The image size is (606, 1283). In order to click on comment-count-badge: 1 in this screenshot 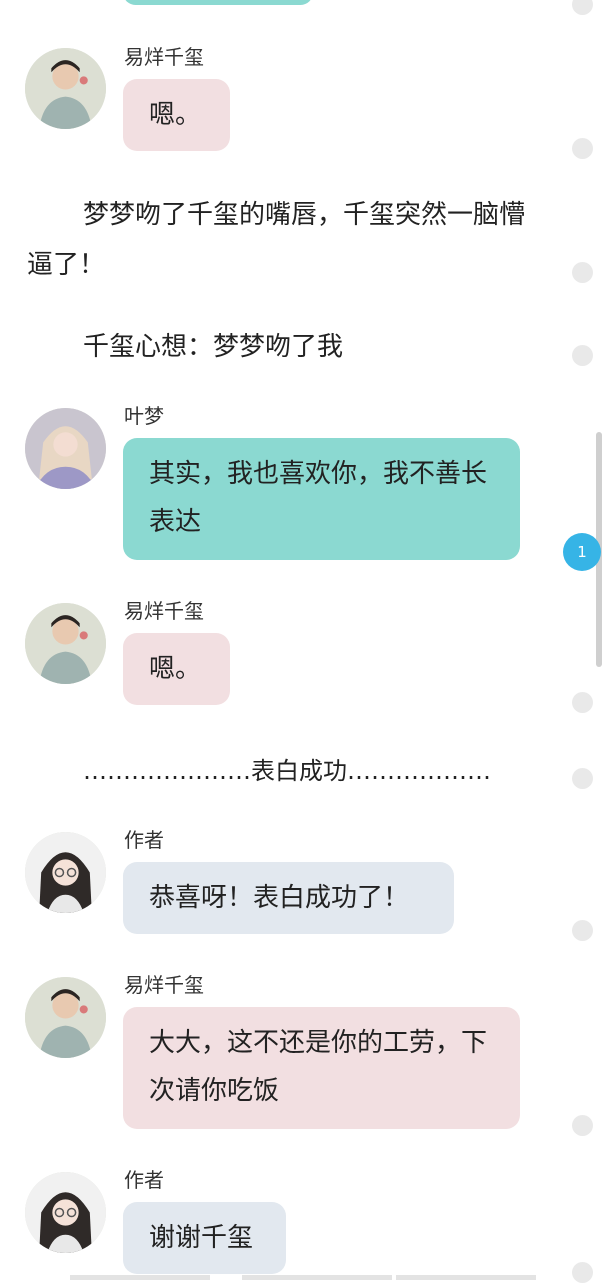, I will do `click(582, 552)`.